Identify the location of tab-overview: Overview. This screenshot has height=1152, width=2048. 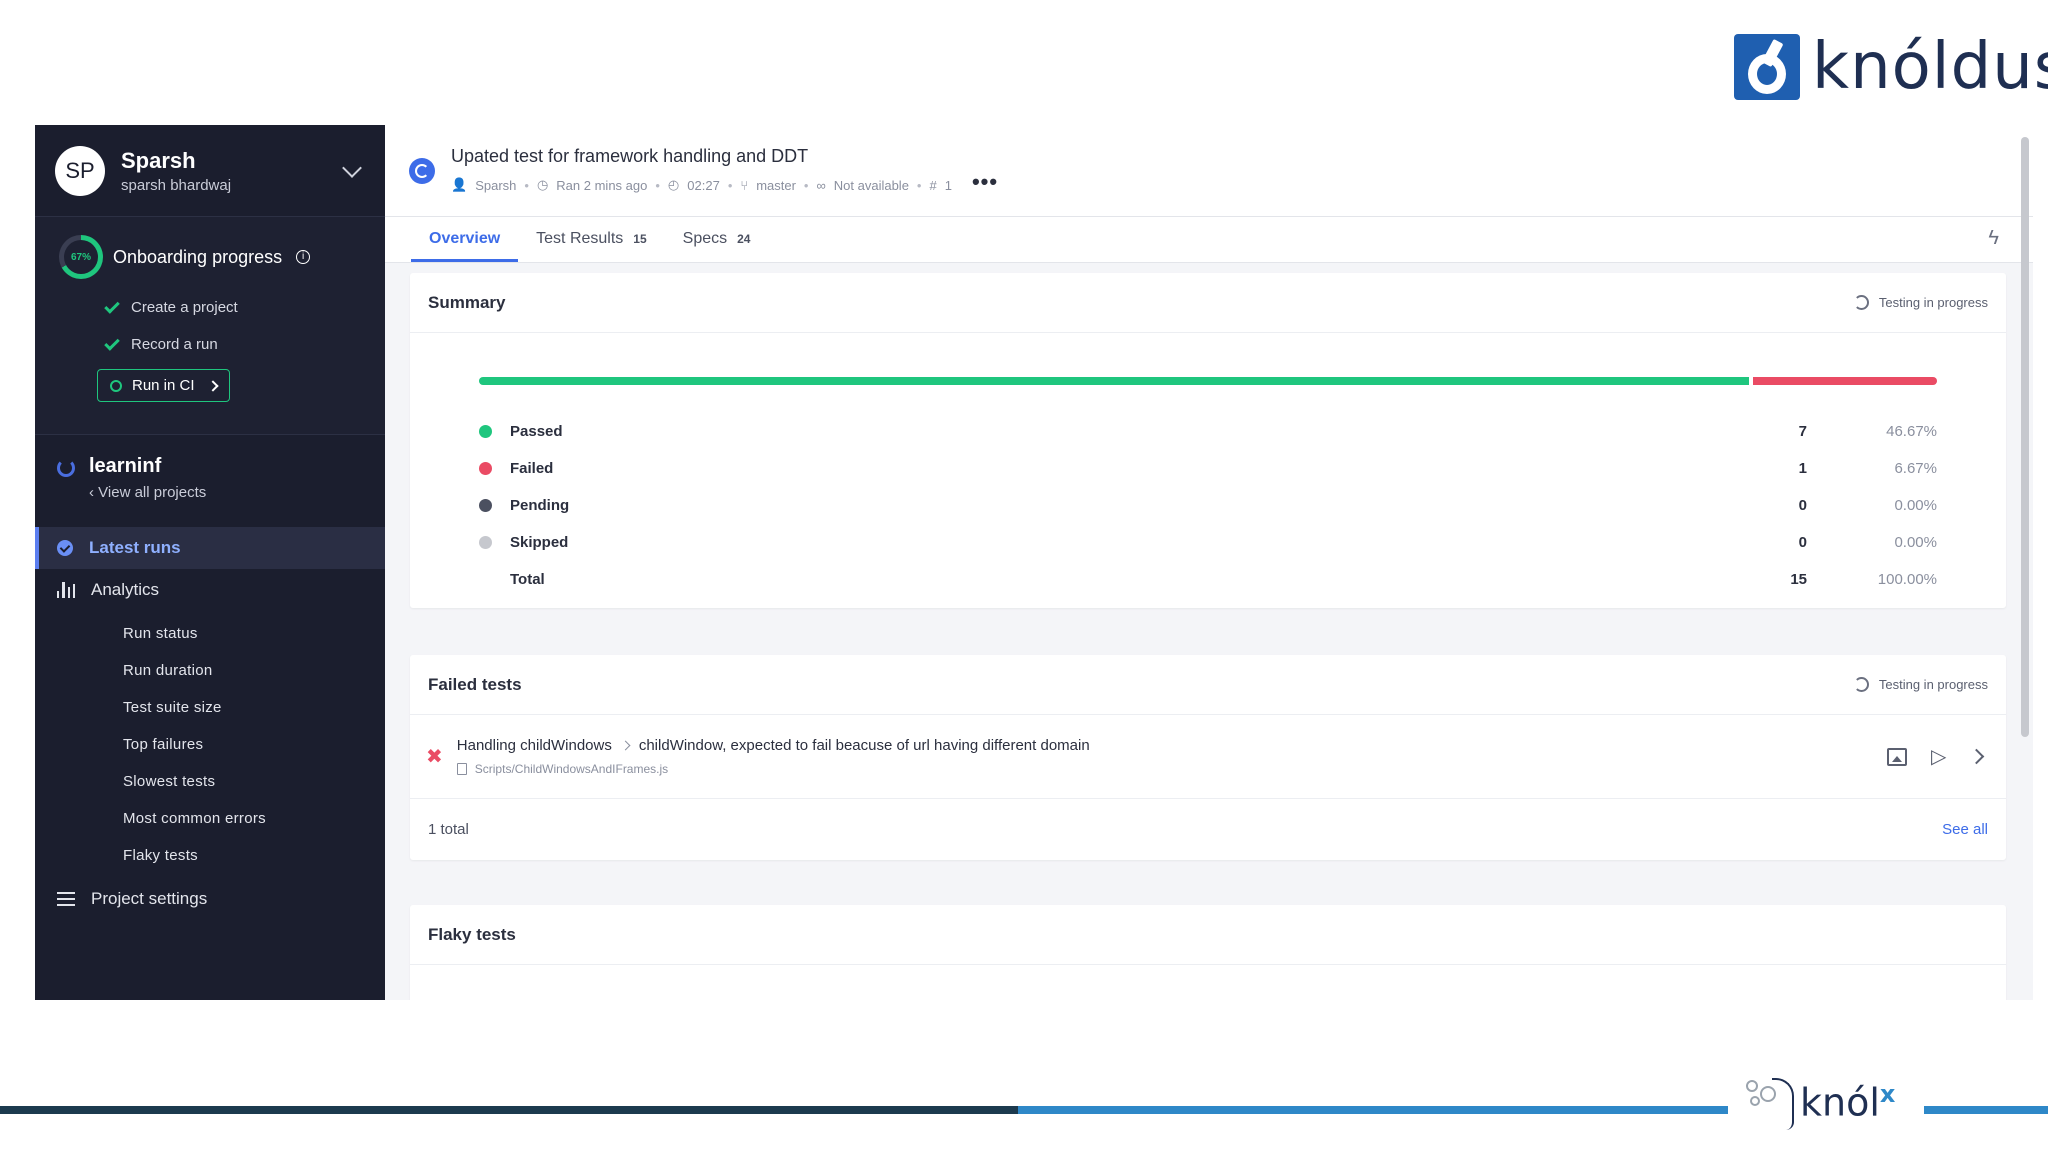
(465, 246).